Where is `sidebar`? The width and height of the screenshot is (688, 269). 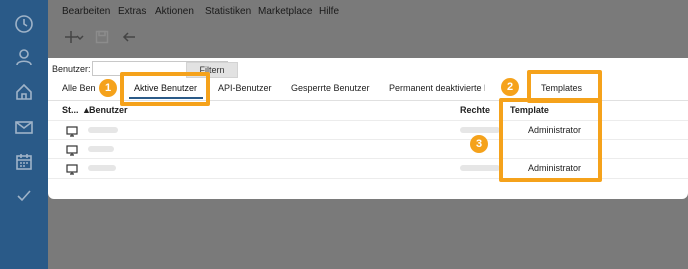 sidebar is located at coordinates (24, 134).